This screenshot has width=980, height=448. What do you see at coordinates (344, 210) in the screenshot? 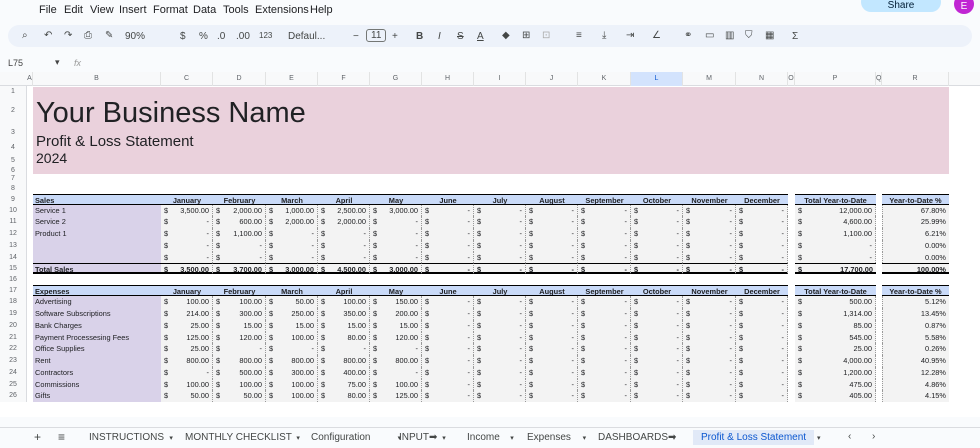
I see `month-cell: $2,500.00` at bounding box center [344, 210].